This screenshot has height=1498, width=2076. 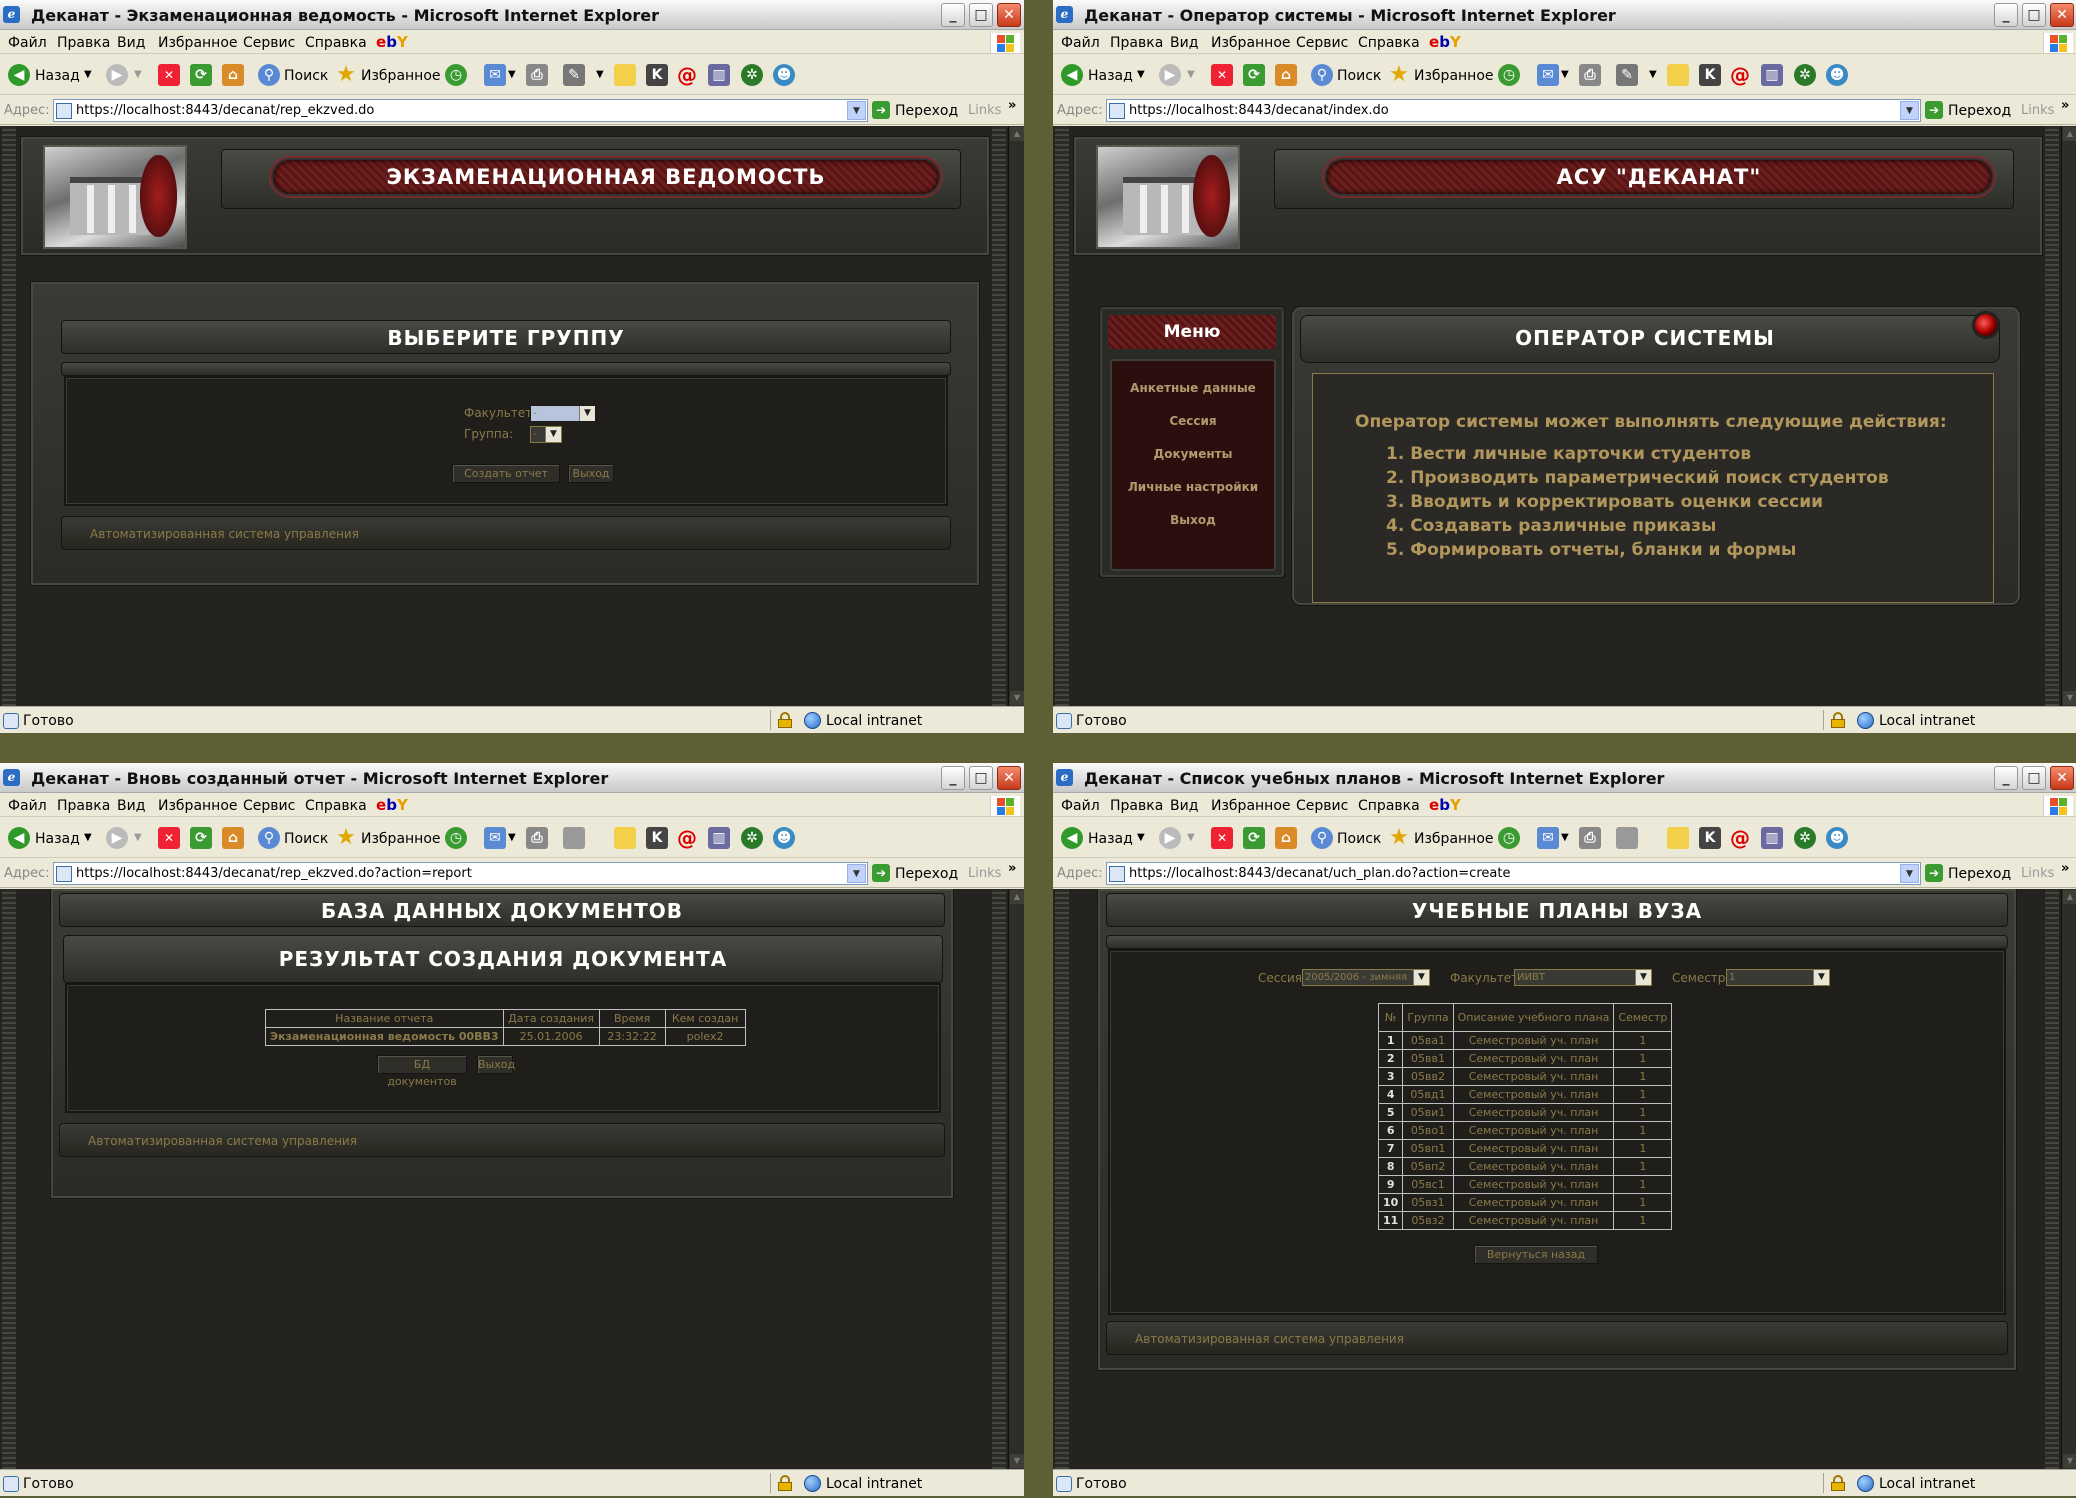 What do you see at coordinates (1454, 839) in the screenshot?
I see `favorites-label: Избранное` at bounding box center [1454, 839].